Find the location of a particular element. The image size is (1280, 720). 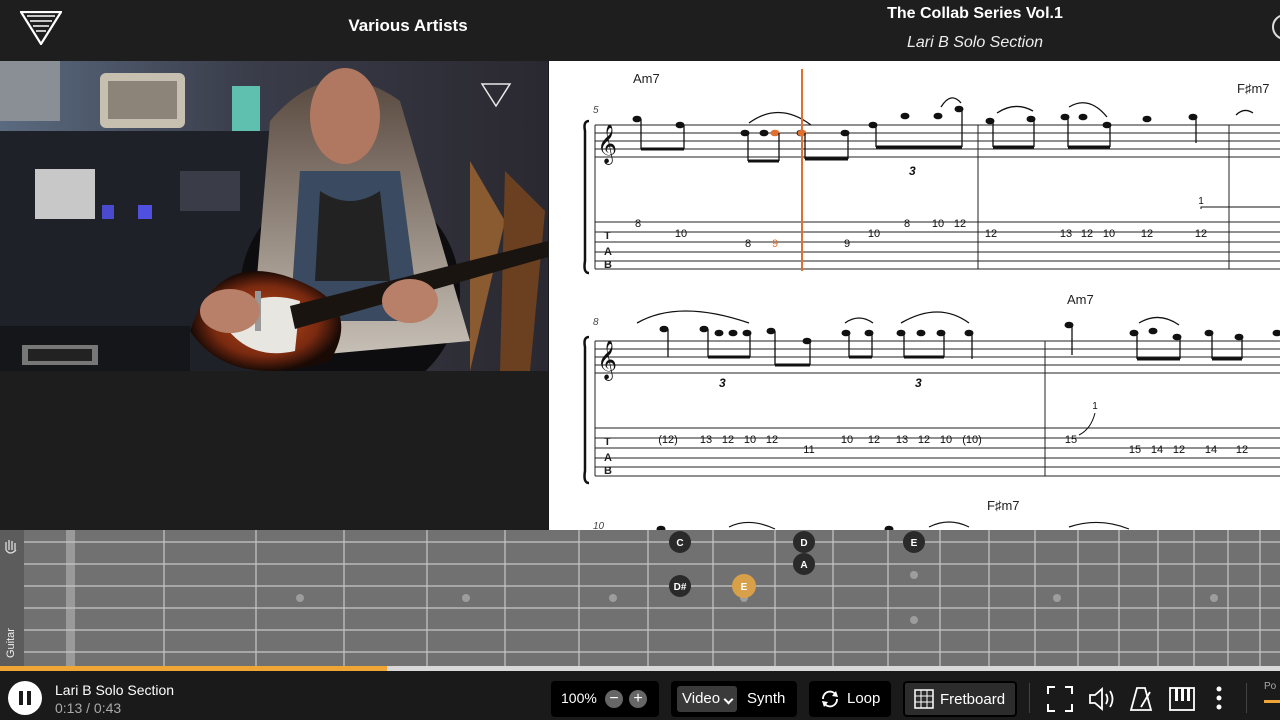

note-marker: C is located at coordinates (680, 542).